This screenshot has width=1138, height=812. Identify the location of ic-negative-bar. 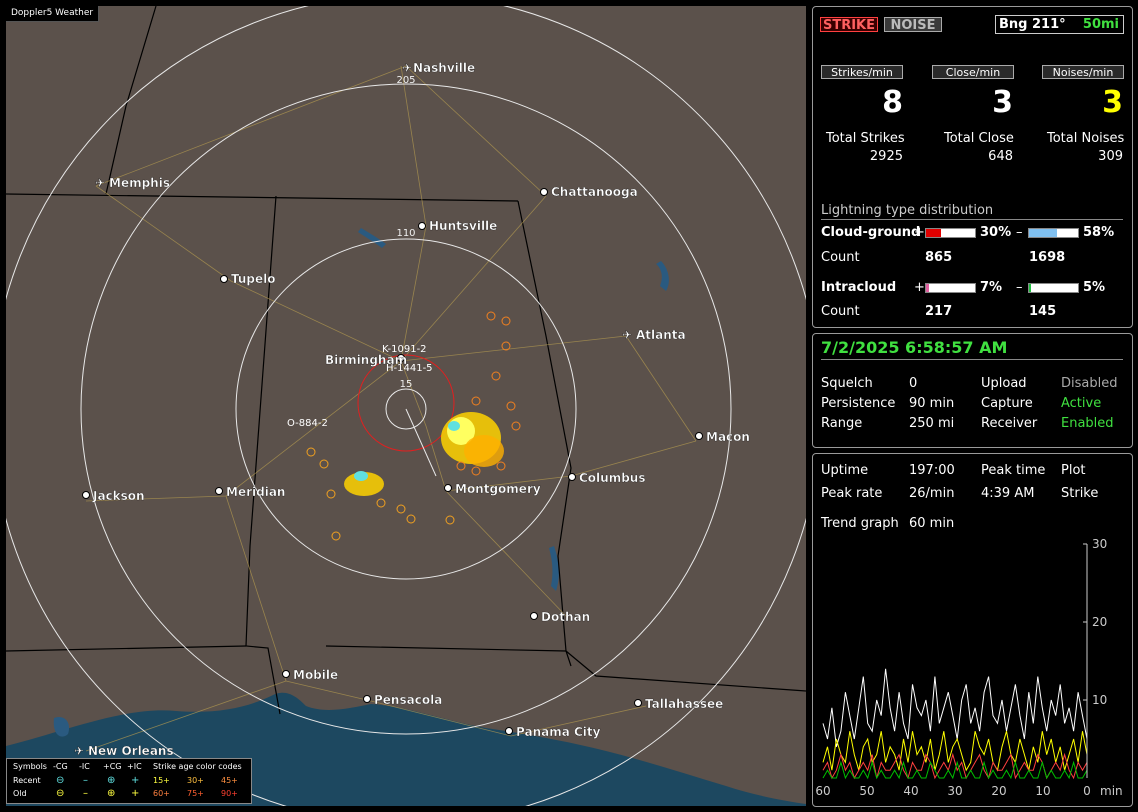
(1053, 288).